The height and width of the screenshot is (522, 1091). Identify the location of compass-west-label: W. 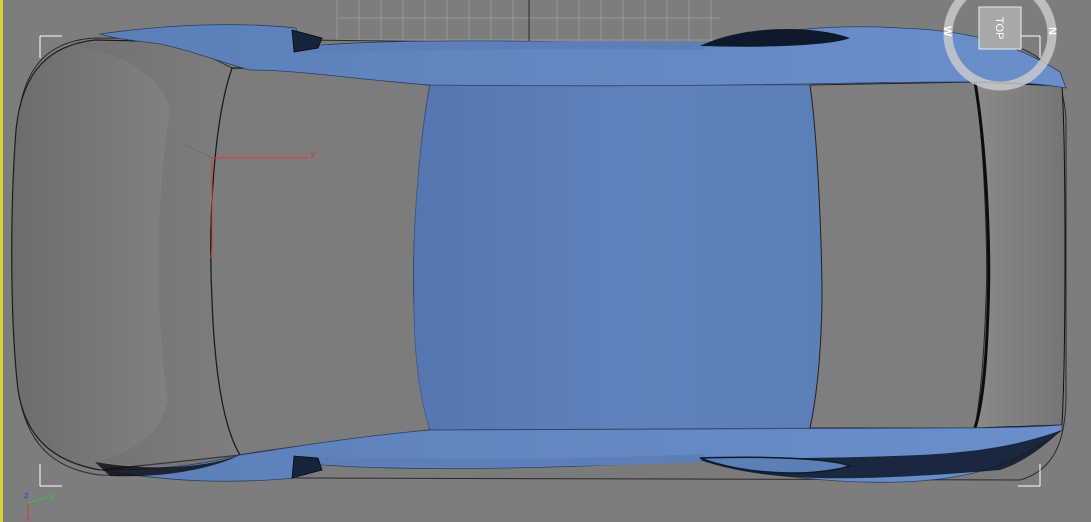
(947, 31).